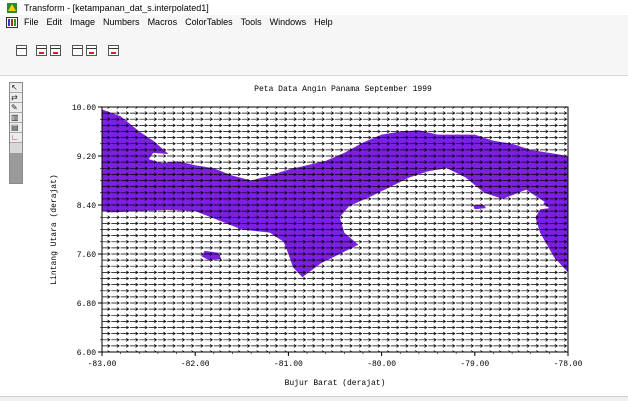 The image size is (628, 401). I want to click on y-tick-label: 8.40, so click(86, 206).